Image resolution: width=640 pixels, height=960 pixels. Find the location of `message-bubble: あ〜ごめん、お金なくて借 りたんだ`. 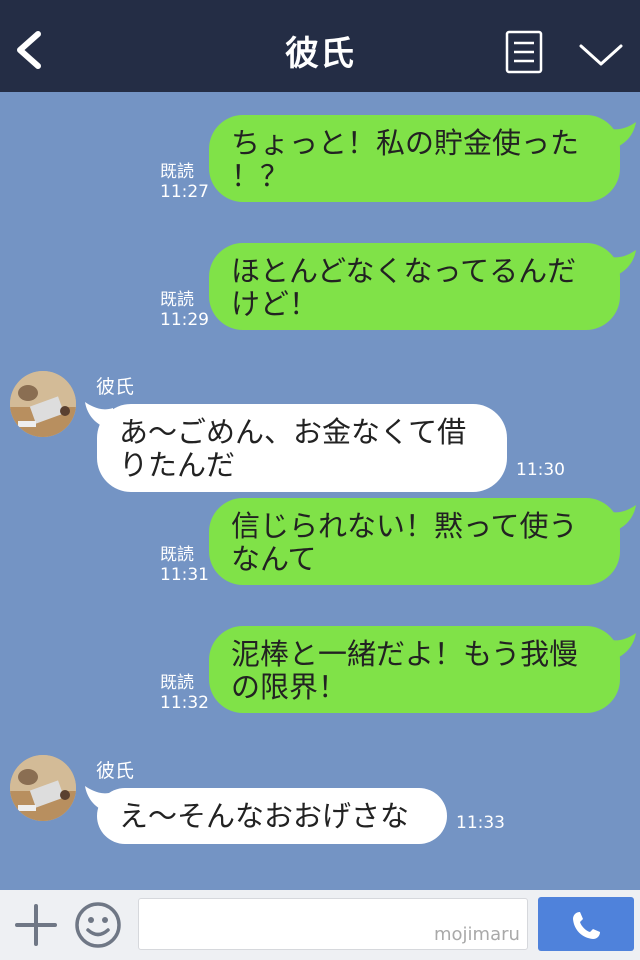

message-bubble: あ〜ごめん、お金なくて借 りたんだ is located at coordinates (302, 448).